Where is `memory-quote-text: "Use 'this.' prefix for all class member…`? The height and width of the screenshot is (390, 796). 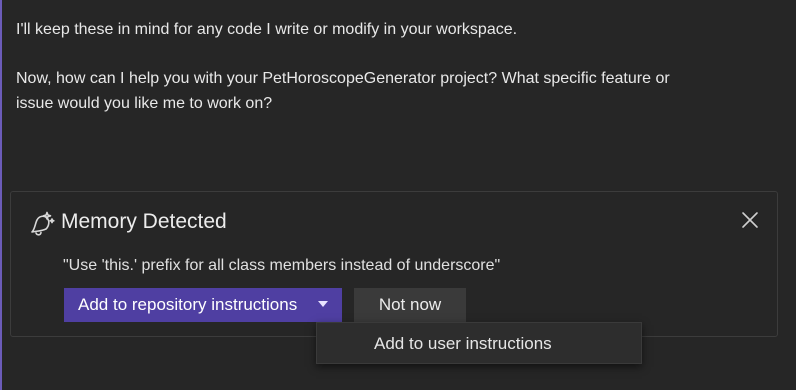
memory-quote-text: "Use 'this.' prefix for all class member… is located at coordinates (282, 265).